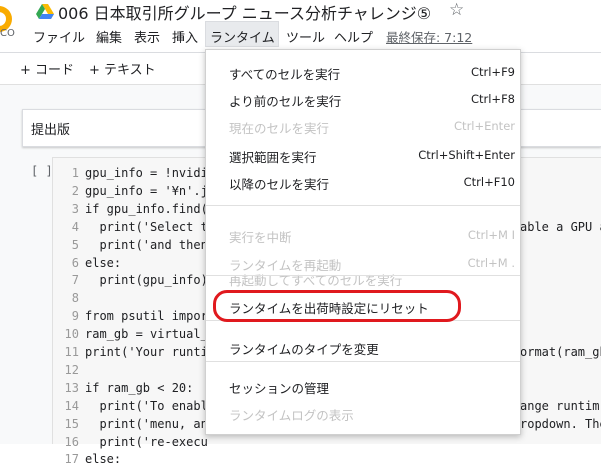 The width and height of the screenshot is (601, 470). I want to click on code-text: print('and then, so click(146, 244).